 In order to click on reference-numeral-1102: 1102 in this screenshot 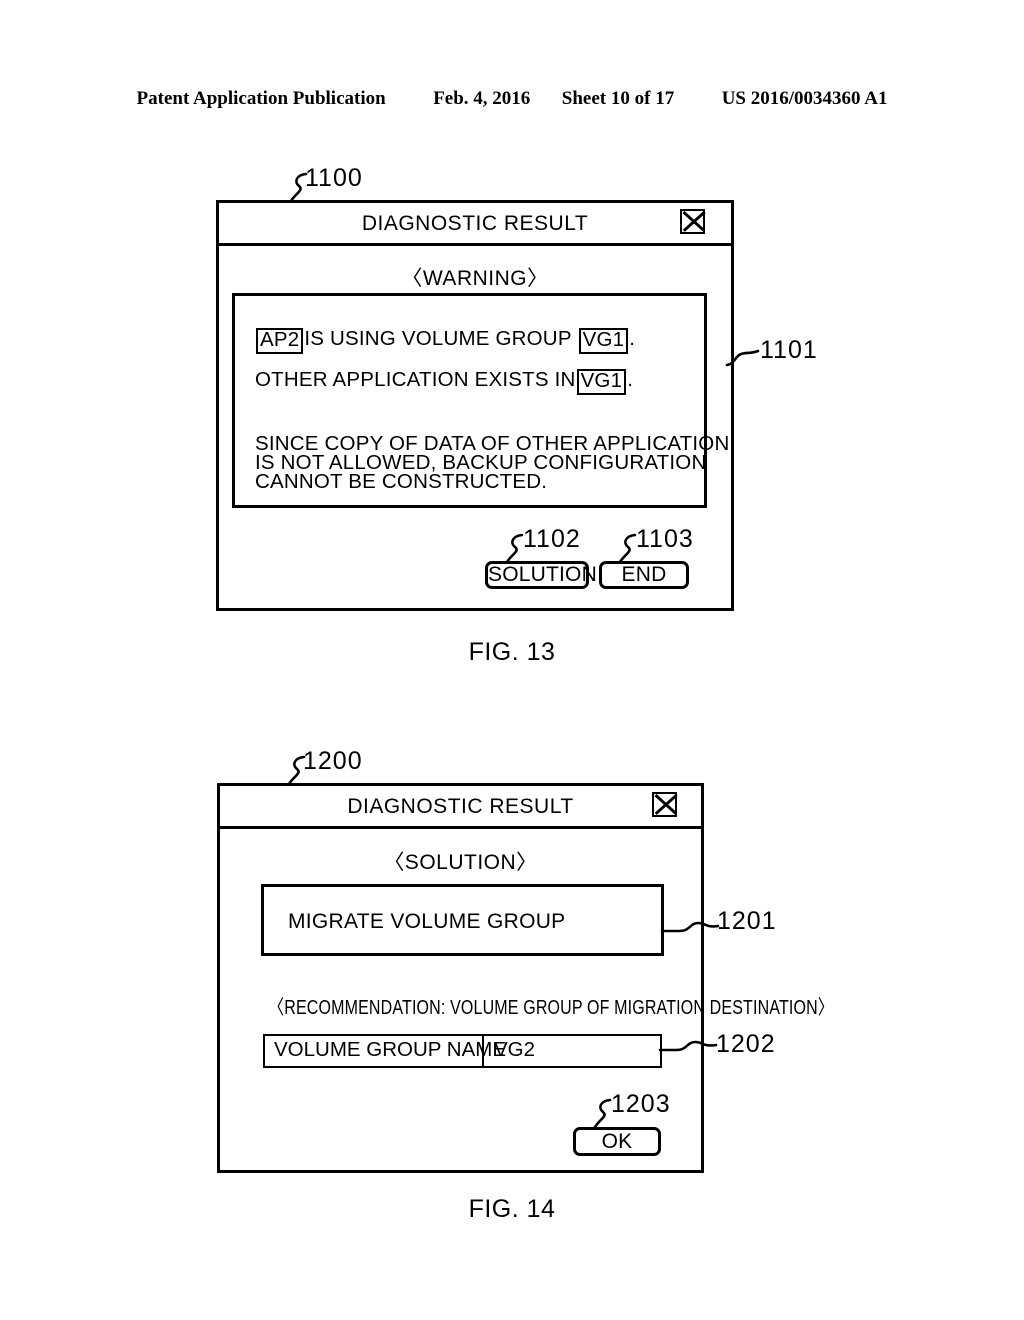, I will do `click(552, 539)`.